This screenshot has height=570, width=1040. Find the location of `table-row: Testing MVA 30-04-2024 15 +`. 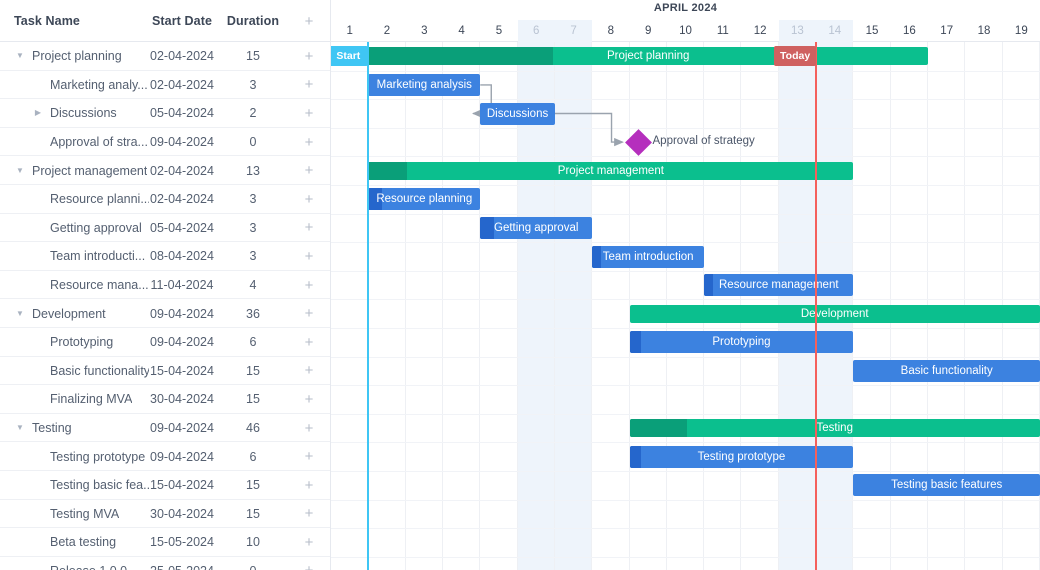

table-row: Testing MVA 30-04-2024 15 + is located at coordinates (165, 514).